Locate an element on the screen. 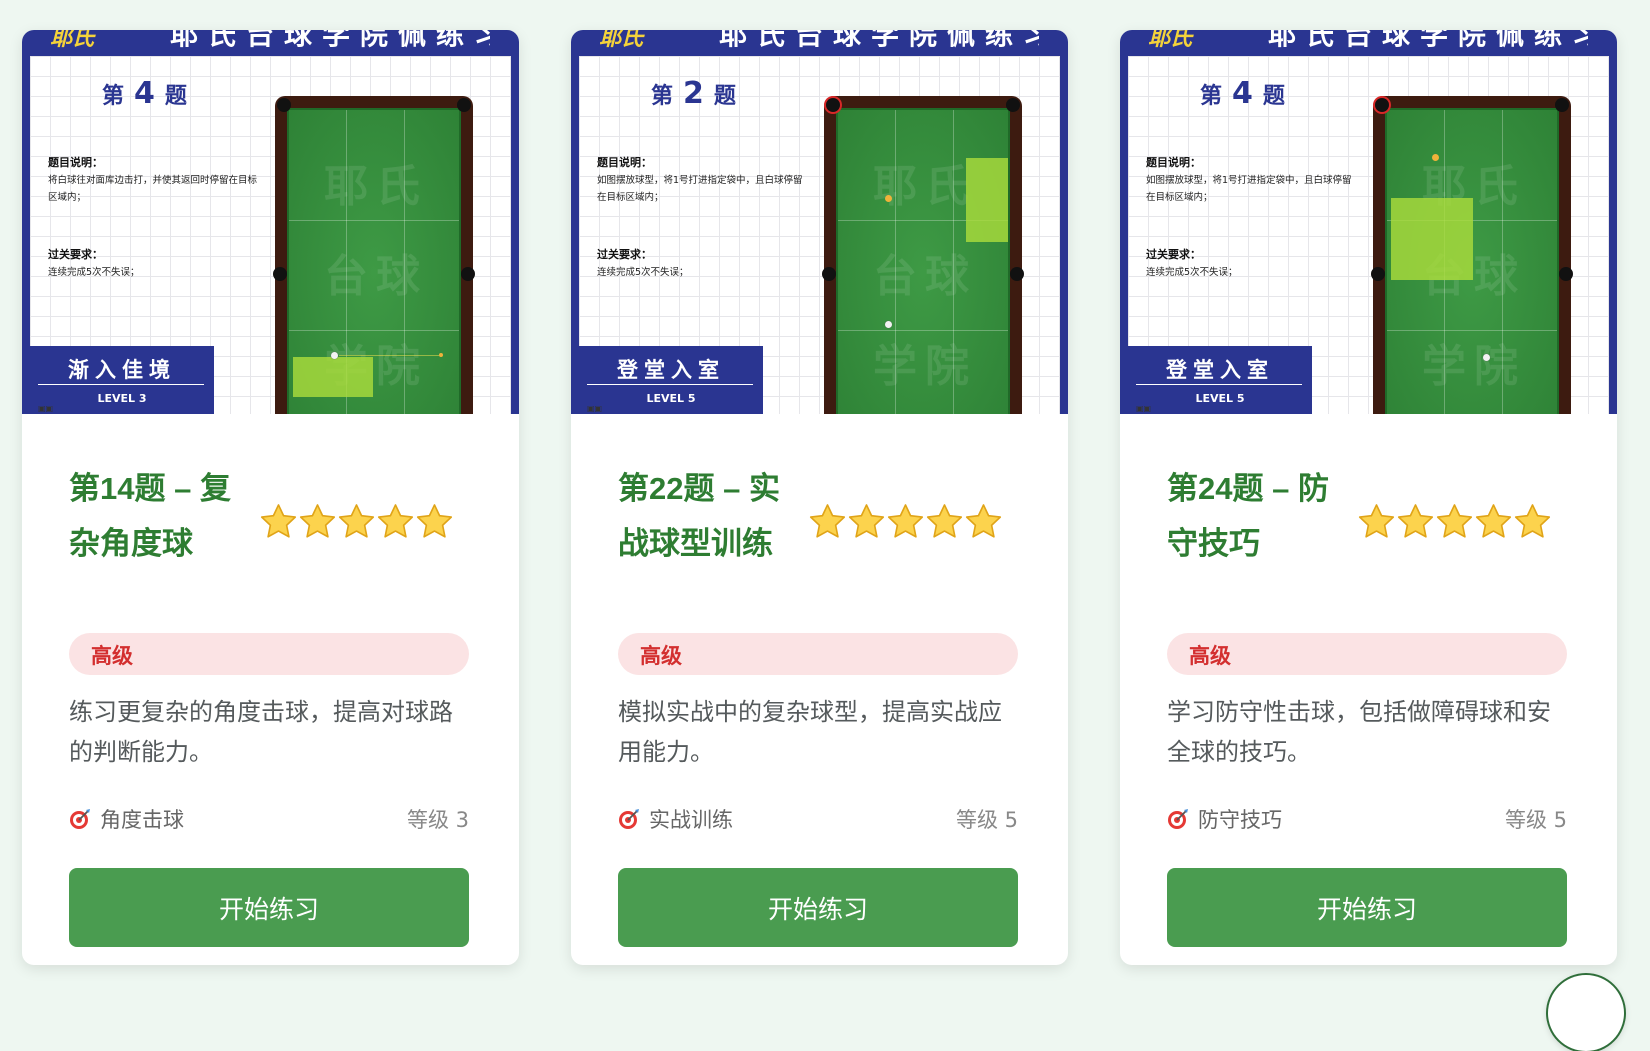  aim-line is located at coordinates (389, 355).